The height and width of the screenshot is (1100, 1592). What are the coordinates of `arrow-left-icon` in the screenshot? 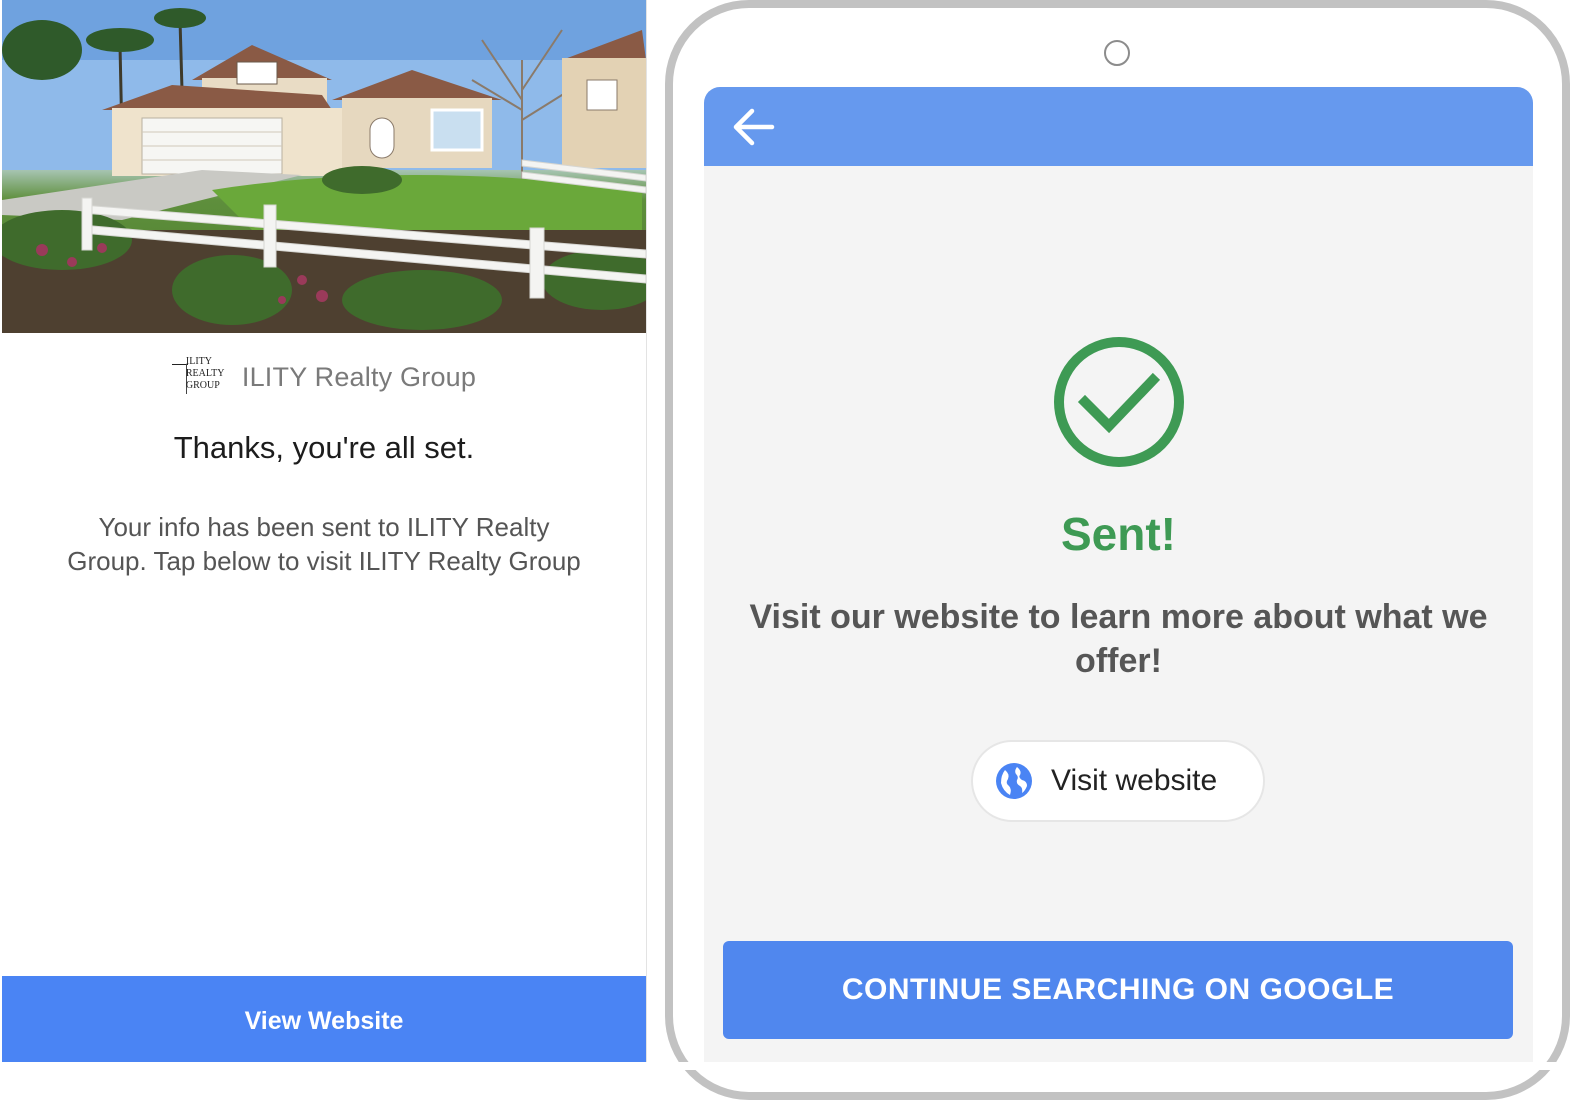 It's located at (754, 127).